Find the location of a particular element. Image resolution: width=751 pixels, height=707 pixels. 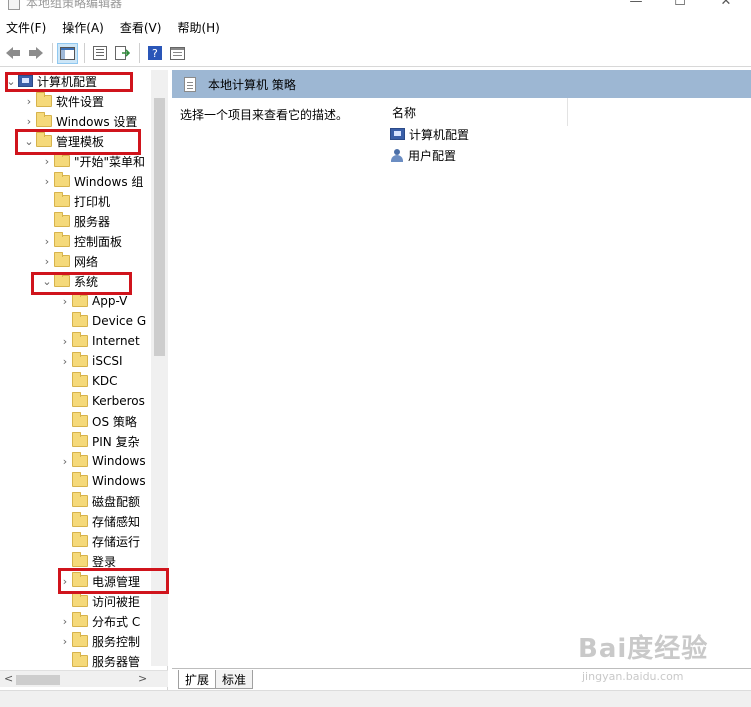

tree-item: ⌄ 管理模板 is located at coordinates (64, 141).